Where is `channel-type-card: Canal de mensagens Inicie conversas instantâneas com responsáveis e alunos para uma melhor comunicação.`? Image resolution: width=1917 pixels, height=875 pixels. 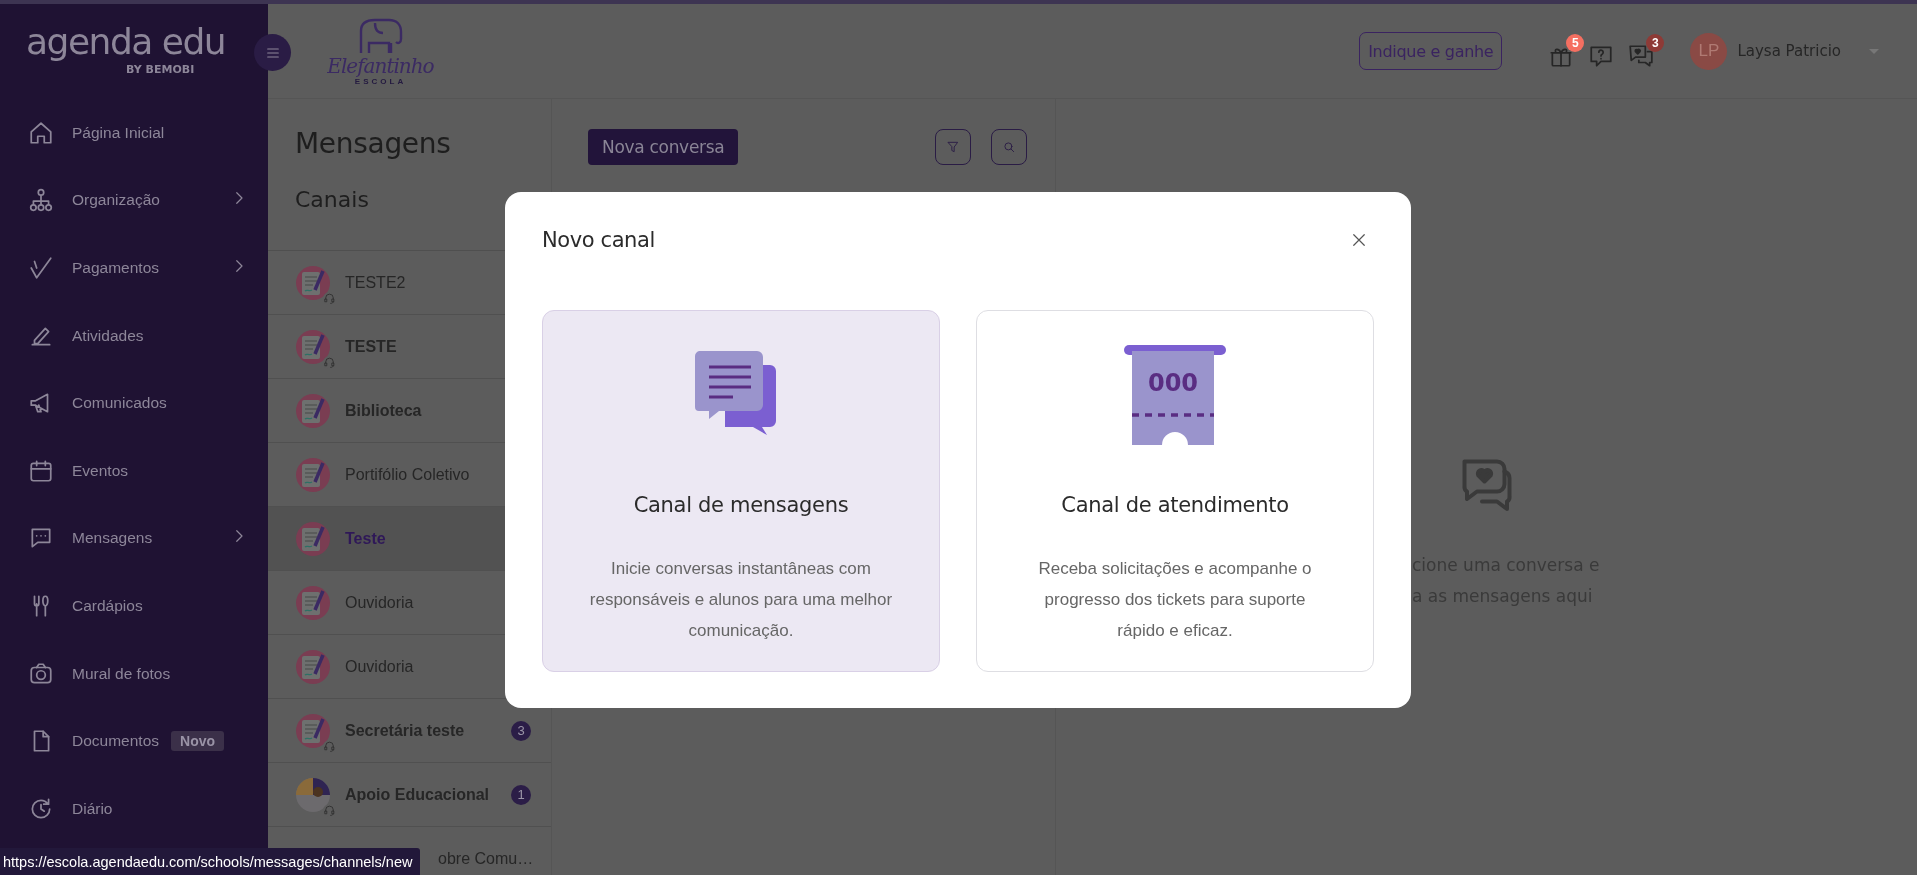 channel-type-card: Canal de mensagens Inicie conversas instantâneas com responsáveis e alunos para uma melhor comunicação. is located at coordinates (741, 491).